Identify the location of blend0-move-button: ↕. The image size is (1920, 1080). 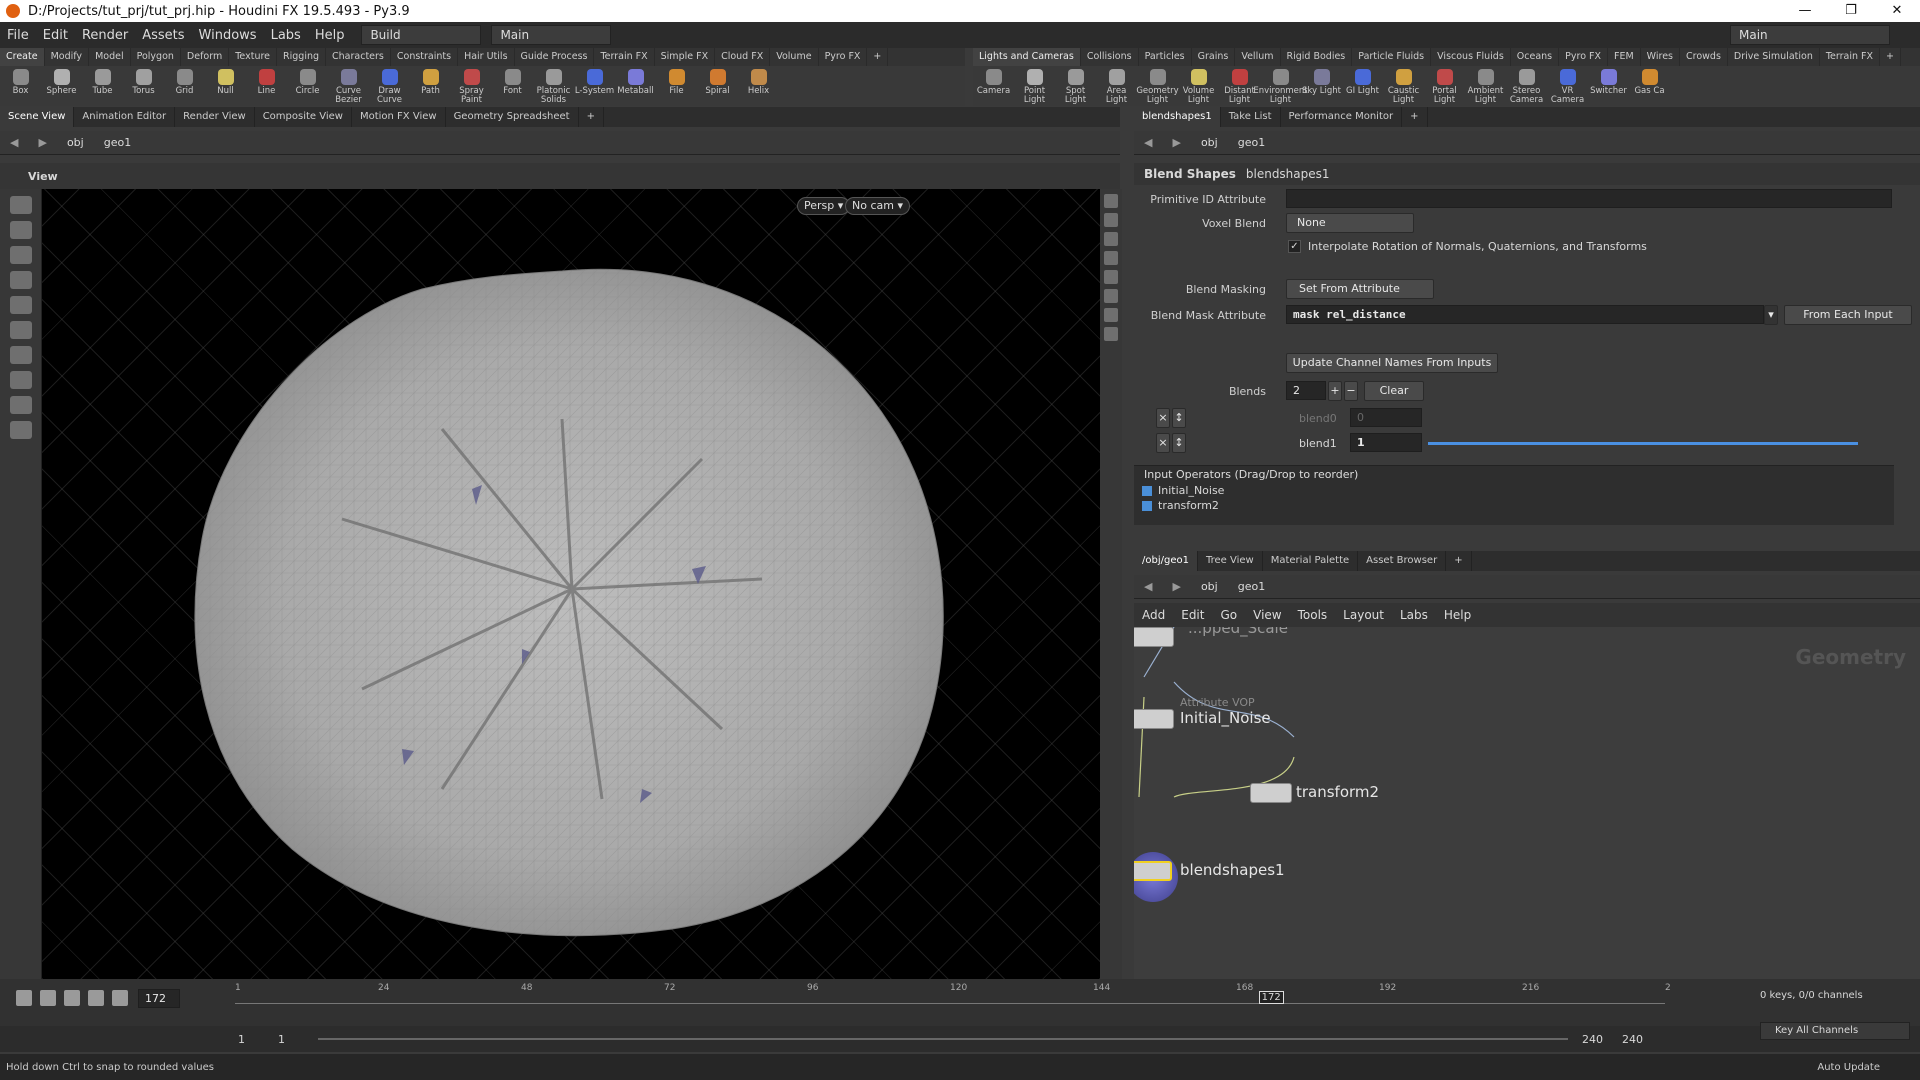
(1179, 418).